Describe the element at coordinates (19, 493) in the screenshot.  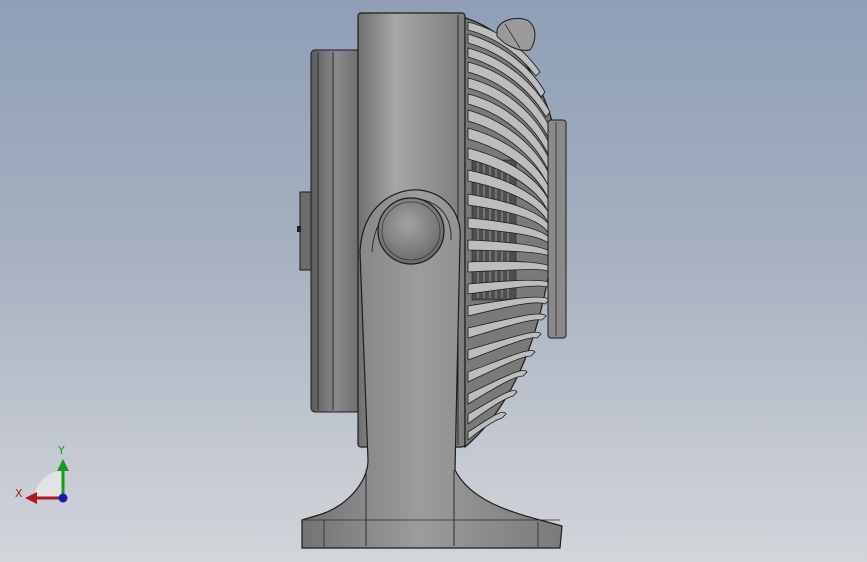
I see `x-axis-label: X` at that location.